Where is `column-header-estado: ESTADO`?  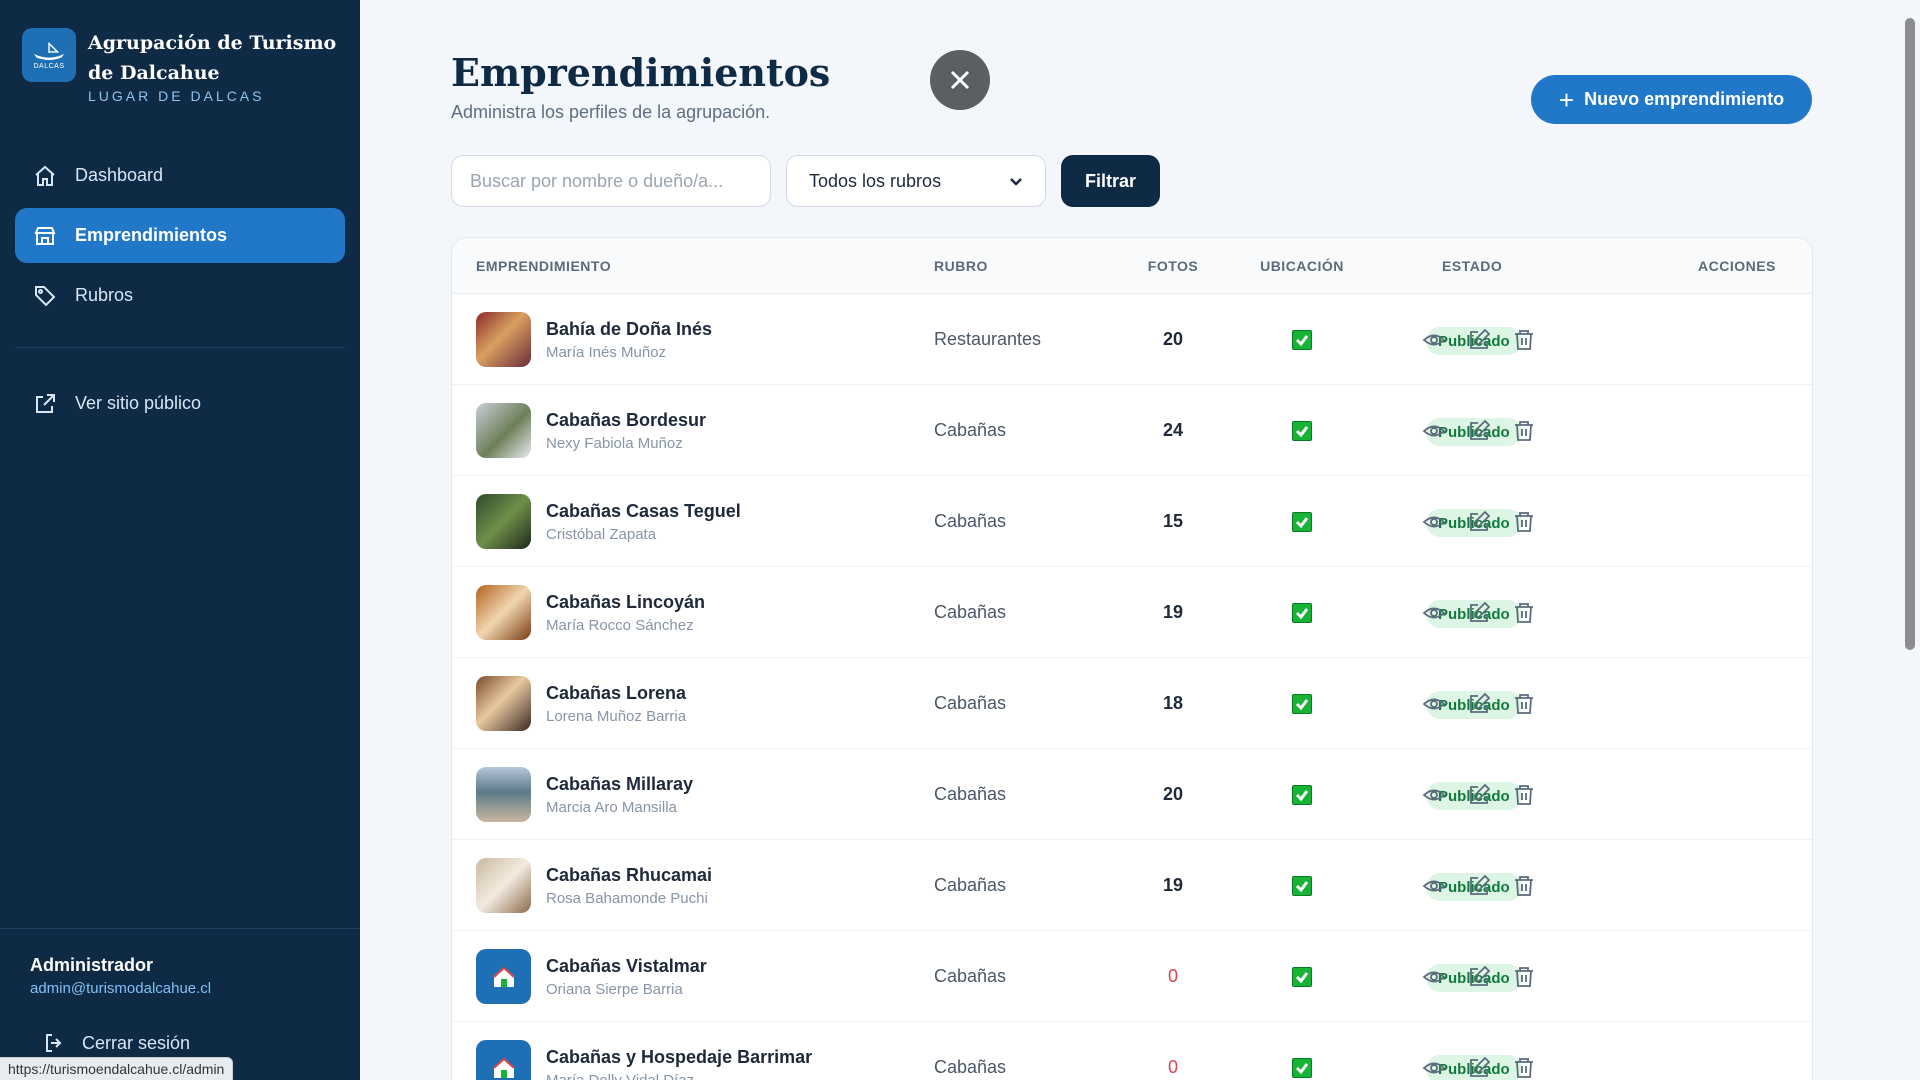
column-header-estado: ESTADO is located at coordinates (1472, 266).